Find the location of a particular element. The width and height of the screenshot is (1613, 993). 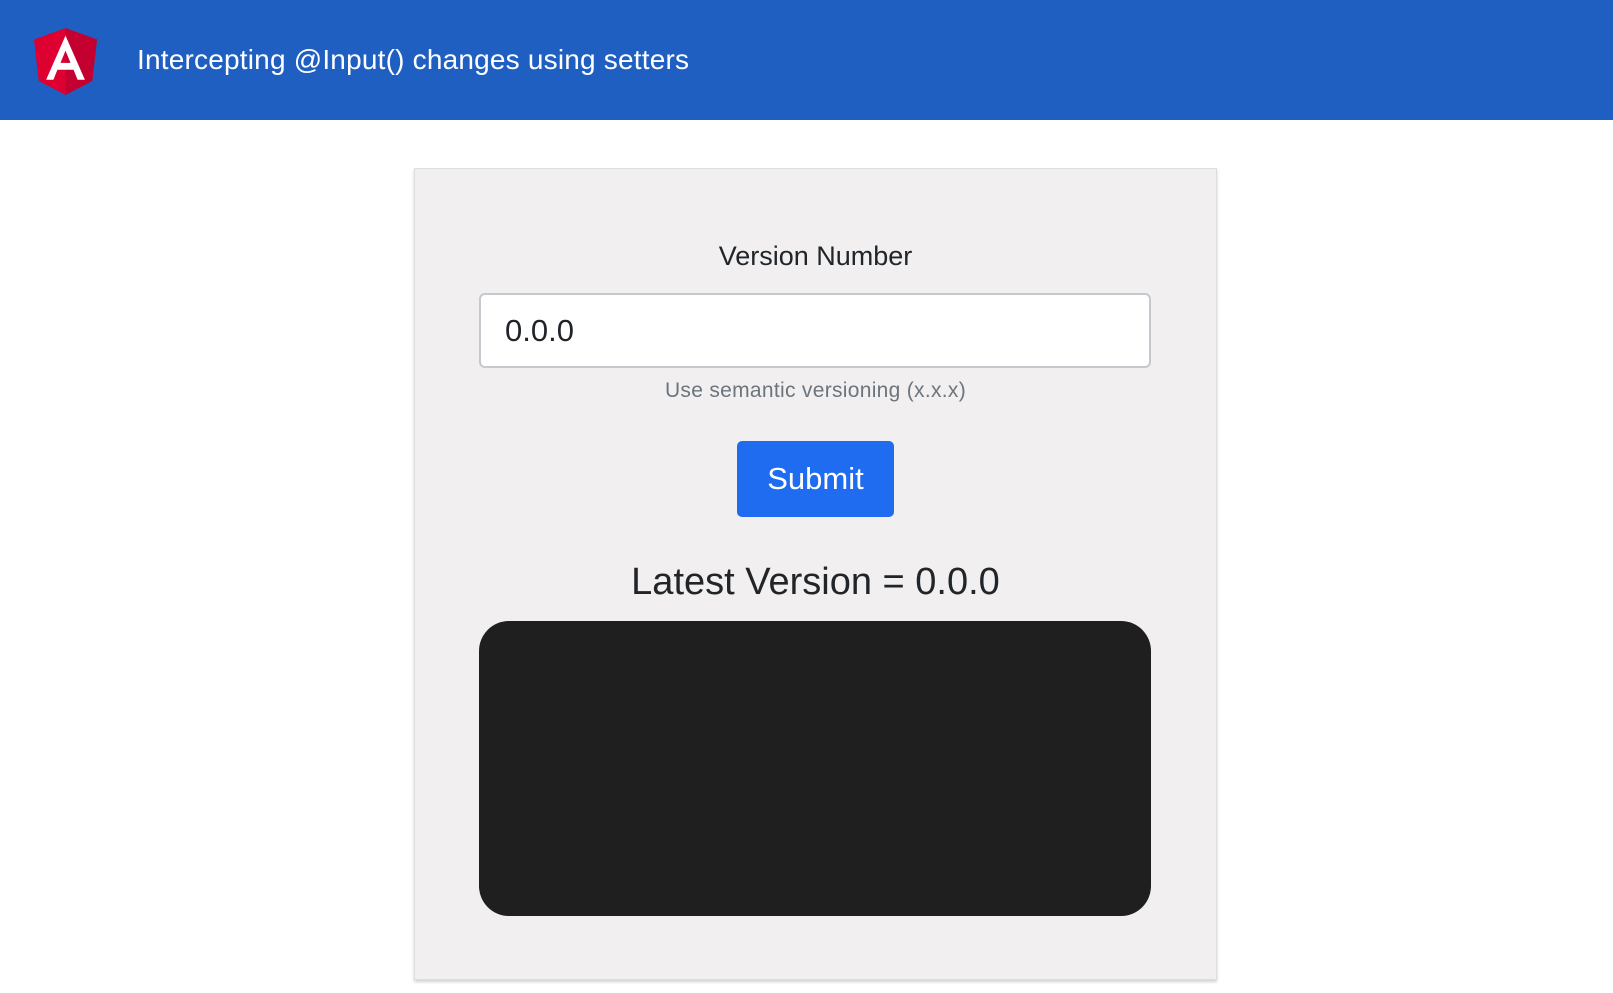

version-number-input is located at coordinates (815, 330).